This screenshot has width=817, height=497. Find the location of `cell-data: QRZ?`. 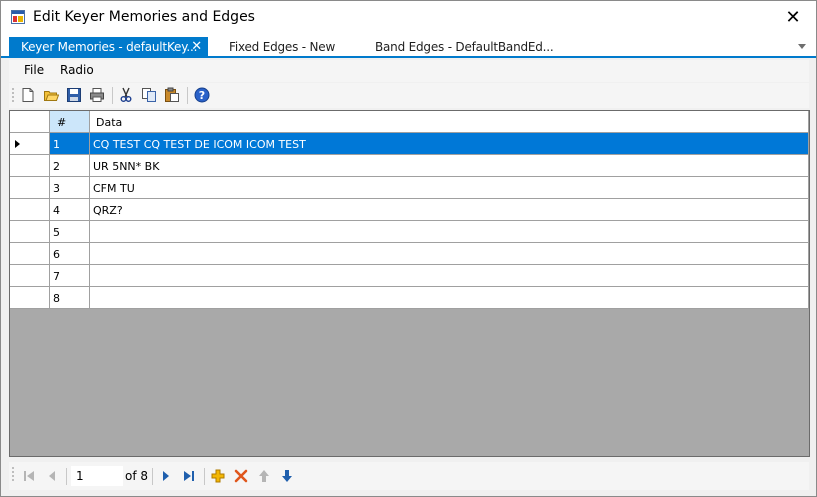

cell-data: QRZ? is located at coordinates (449, 210).